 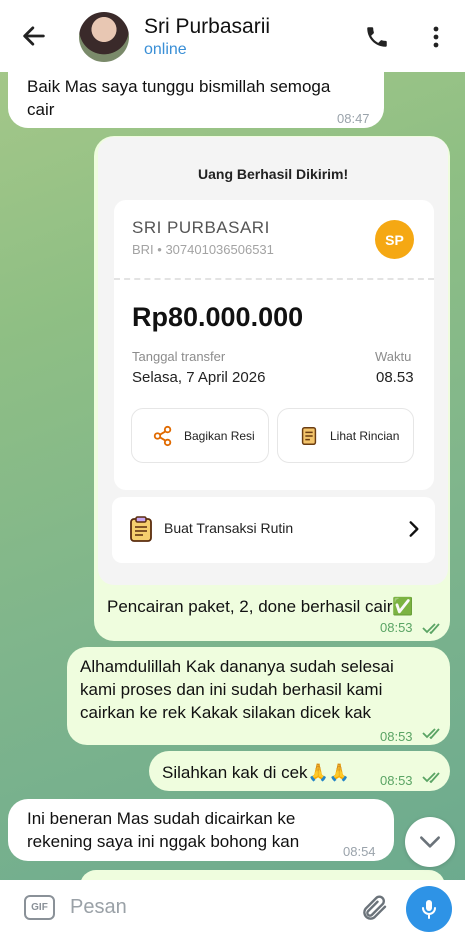 What do you see at coordinates (403, 606) in the screenshot?
I see `check-emoji: ✅` at bounding box center [403, 606].